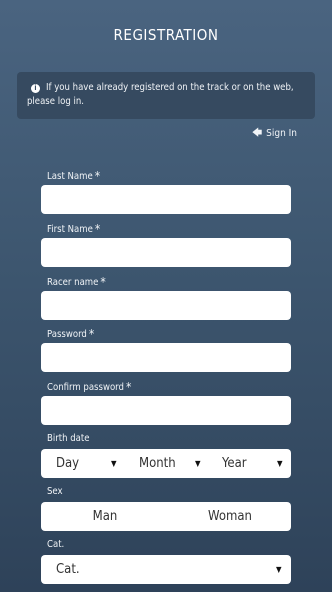 This screenshot has height=592, width=332. I want to click on sign-in-label: Sign In, so click(281, 133).